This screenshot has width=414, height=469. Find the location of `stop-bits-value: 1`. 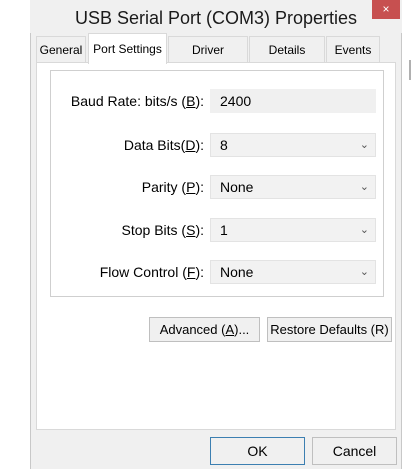

stop-bits-value: 1 is located at coordinates (224, 230).